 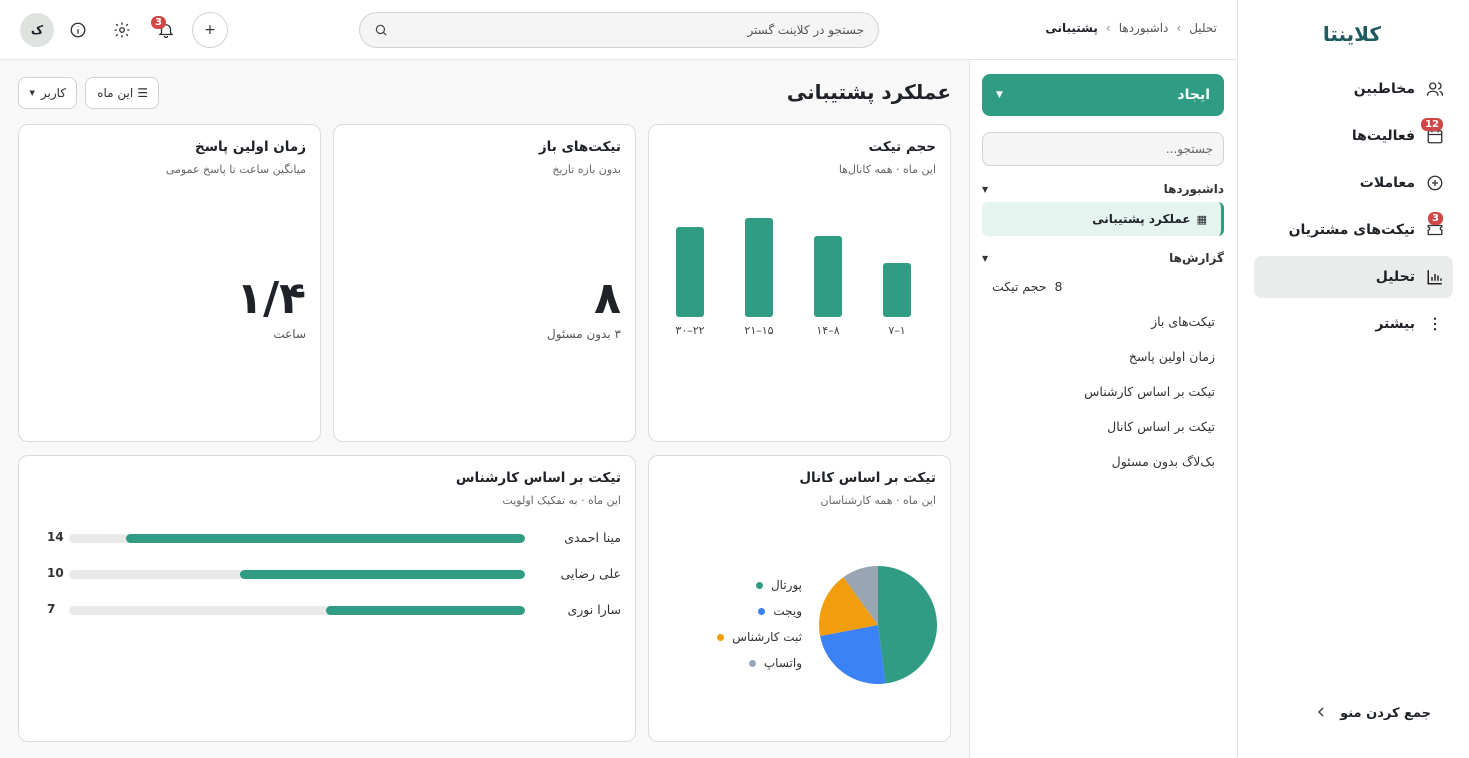 I want to click on pie-slice, so click(x=907, y=625).